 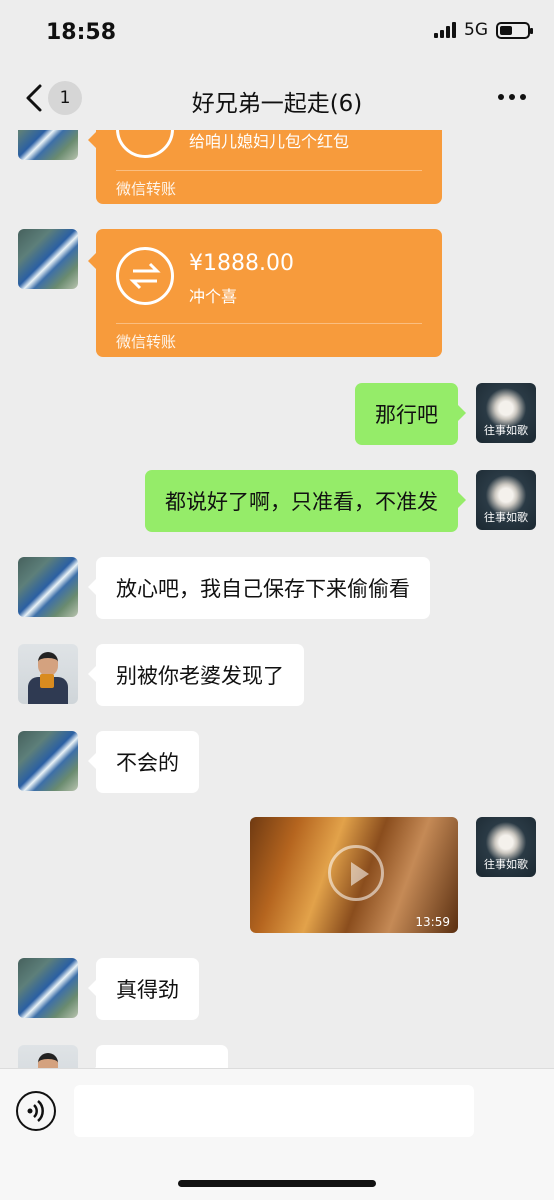 What do you see at coordinates (158, 1056) in the screenshot?
I see `message-bubble` at bounding box center [158, 1056].